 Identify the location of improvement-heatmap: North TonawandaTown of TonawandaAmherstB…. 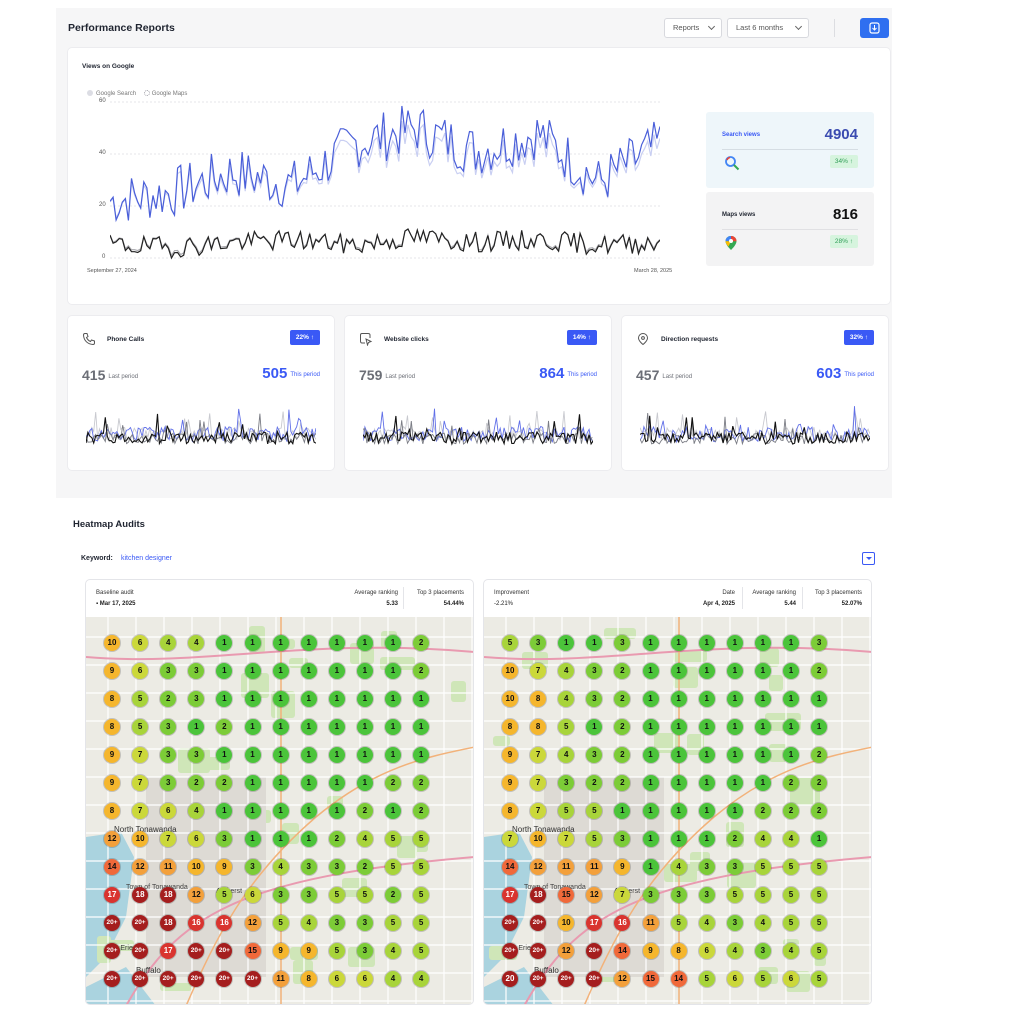
(677, 810).